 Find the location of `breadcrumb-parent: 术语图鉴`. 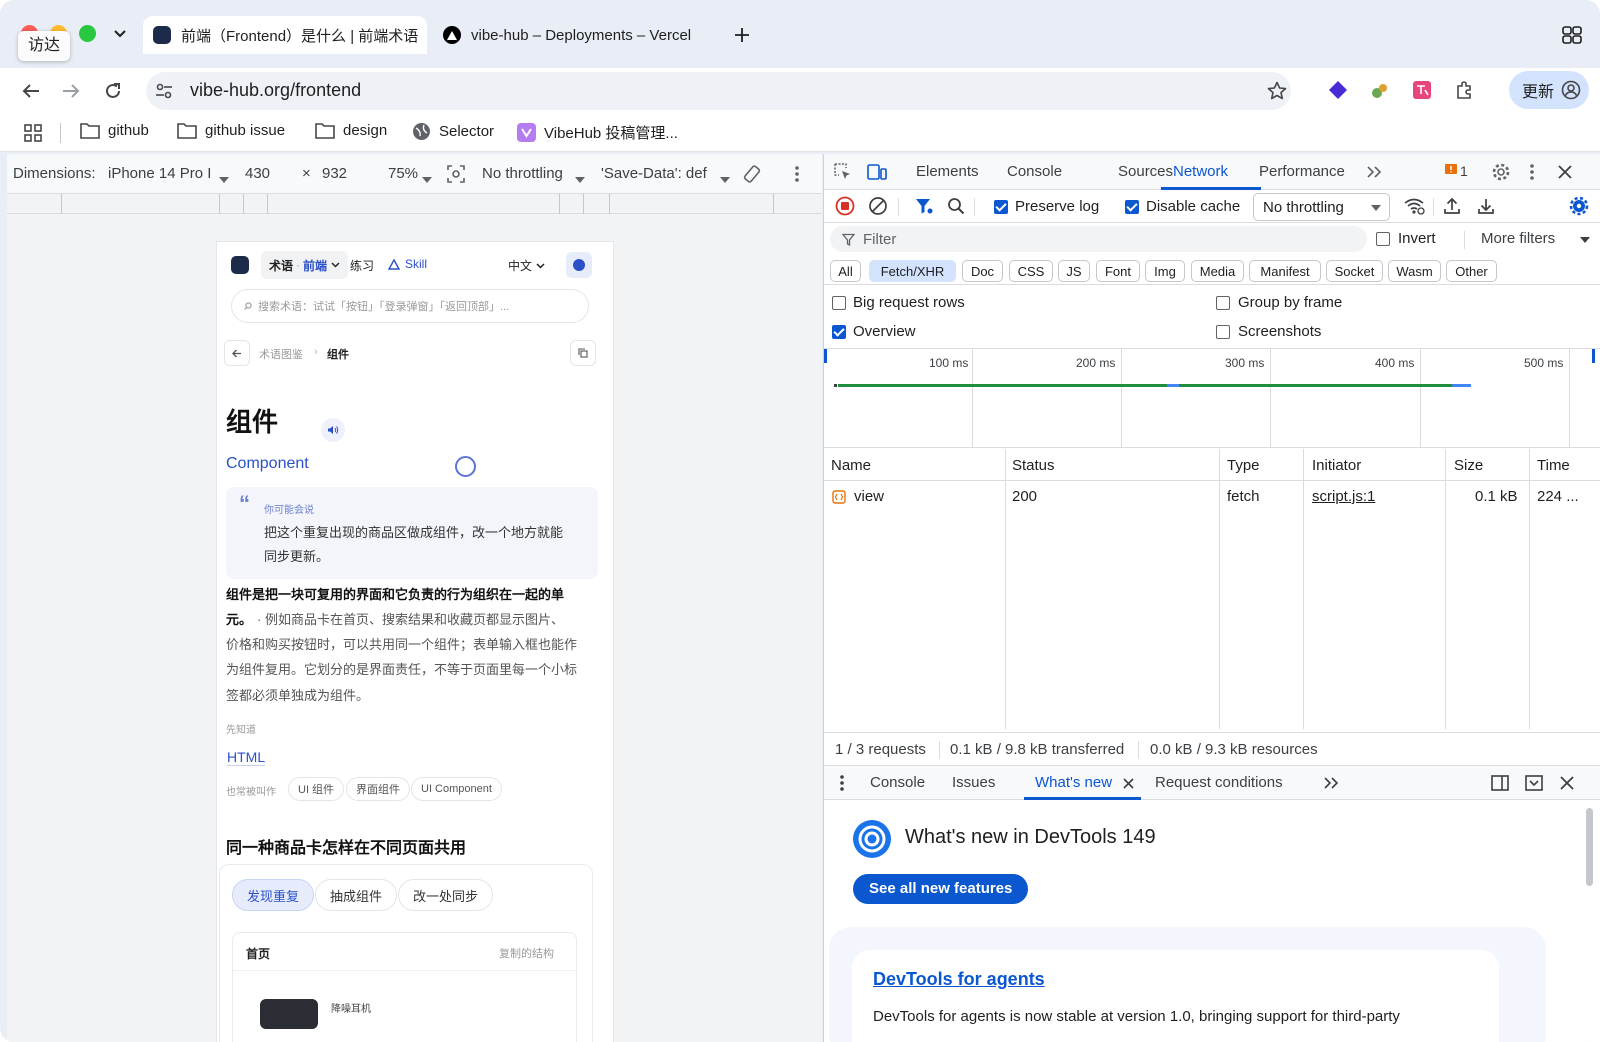

breadcrumb-parent: 术语图鉴 is located at coordinates (281, 354).